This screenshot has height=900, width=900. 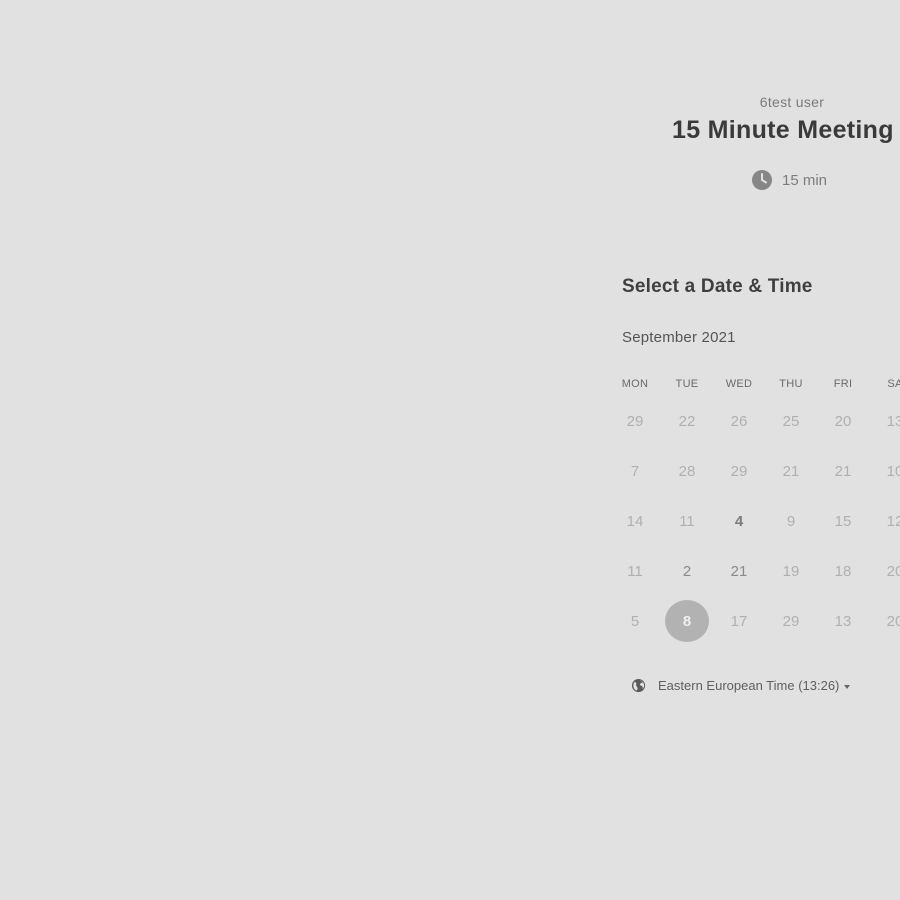 I want to click on calendar-day-label: 25, so click(x=791, y=421).